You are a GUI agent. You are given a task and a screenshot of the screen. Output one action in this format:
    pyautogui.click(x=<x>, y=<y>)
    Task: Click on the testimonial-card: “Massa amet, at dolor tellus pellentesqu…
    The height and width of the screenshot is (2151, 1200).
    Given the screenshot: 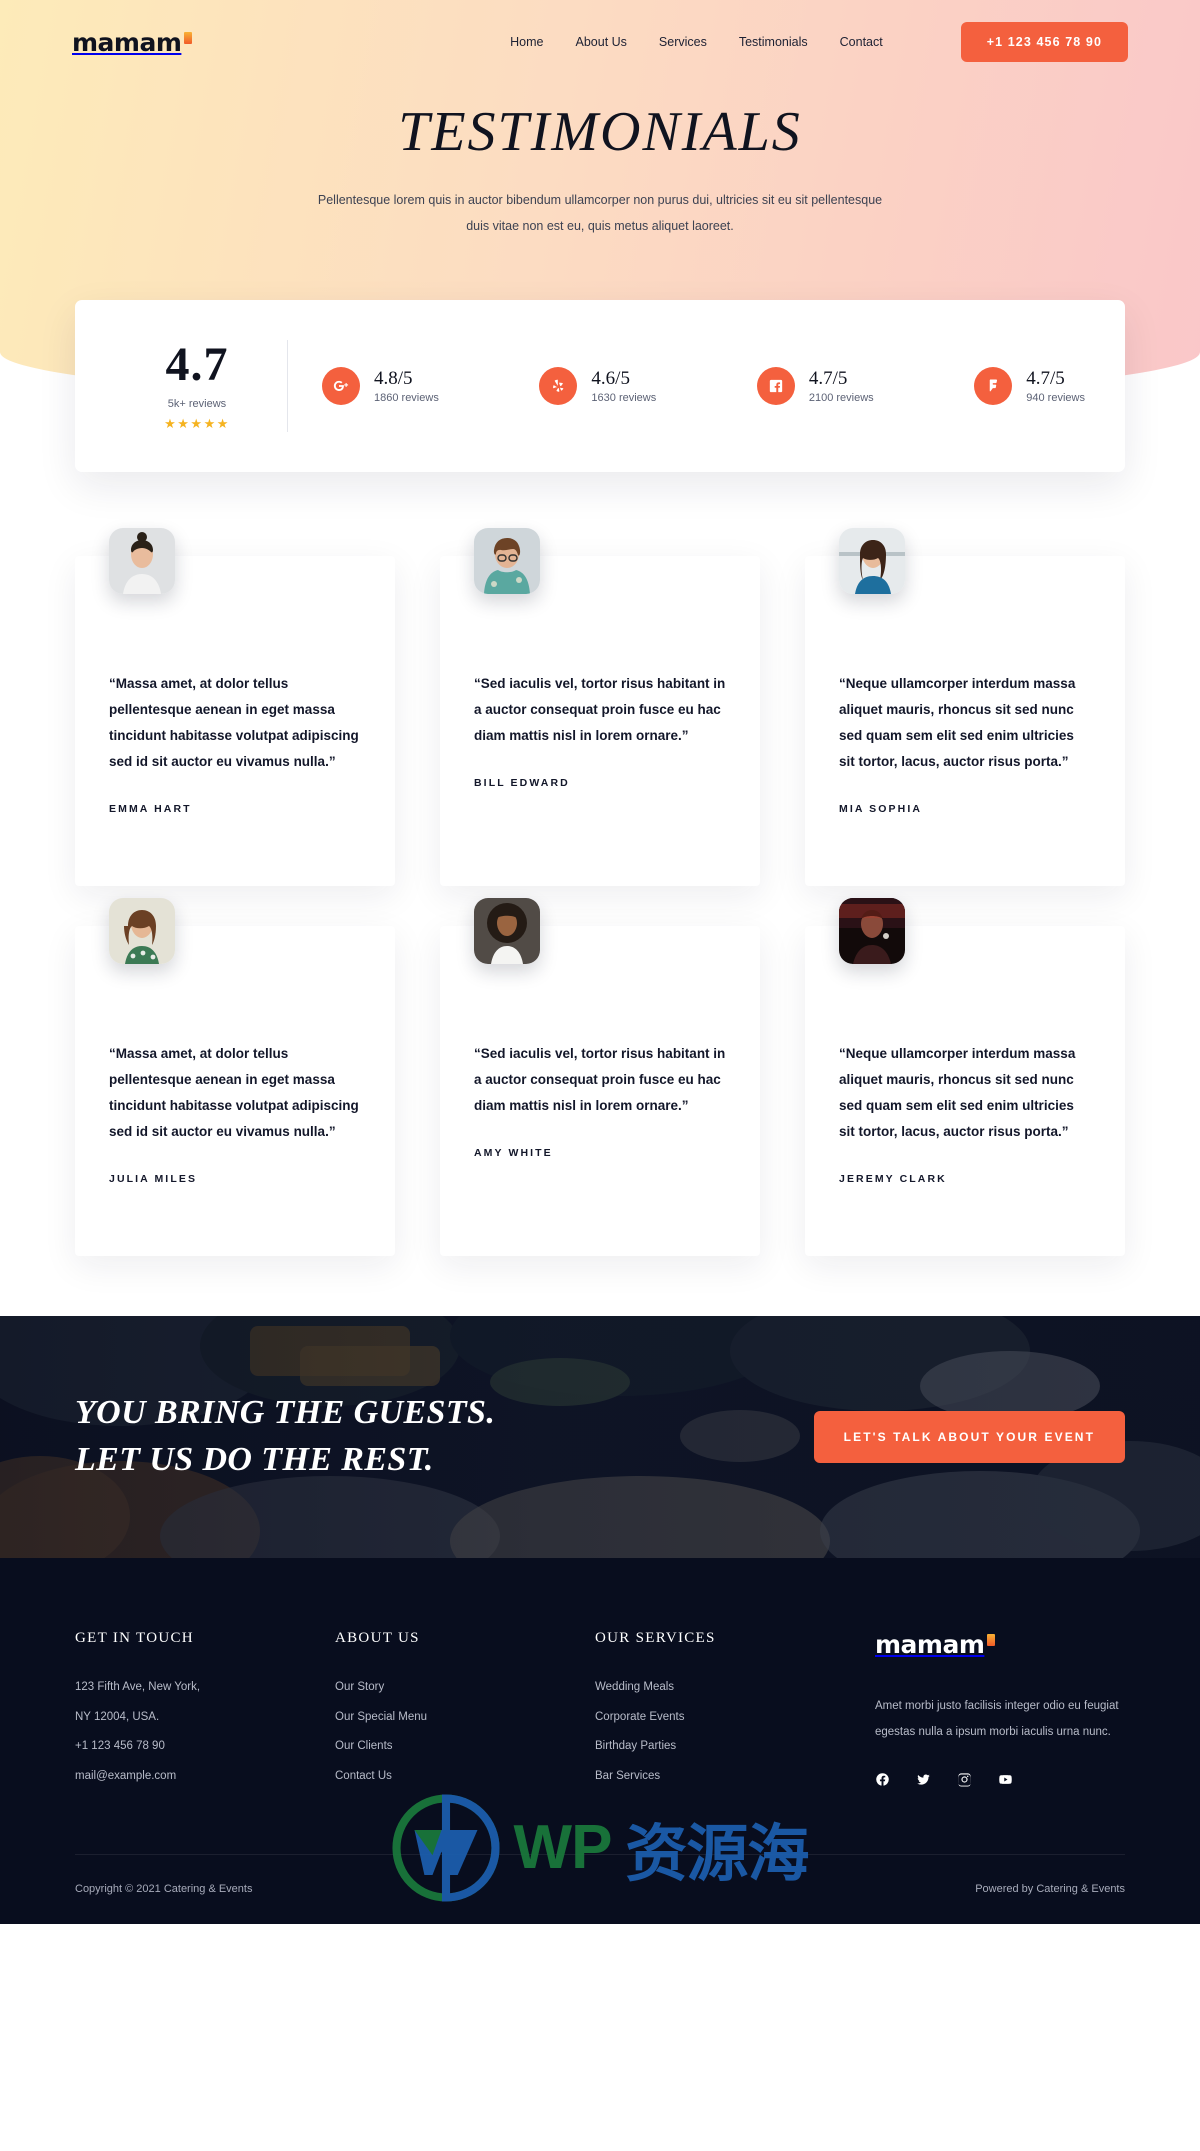 What is the action you would take?
    pyautogui.click(x=235, y=1077)
    